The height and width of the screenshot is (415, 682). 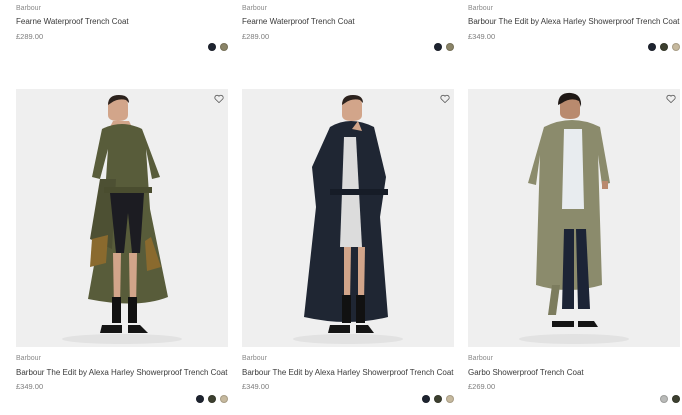 I want to click on model-in-khaki-trench-coat, so click(x=574, y=218).